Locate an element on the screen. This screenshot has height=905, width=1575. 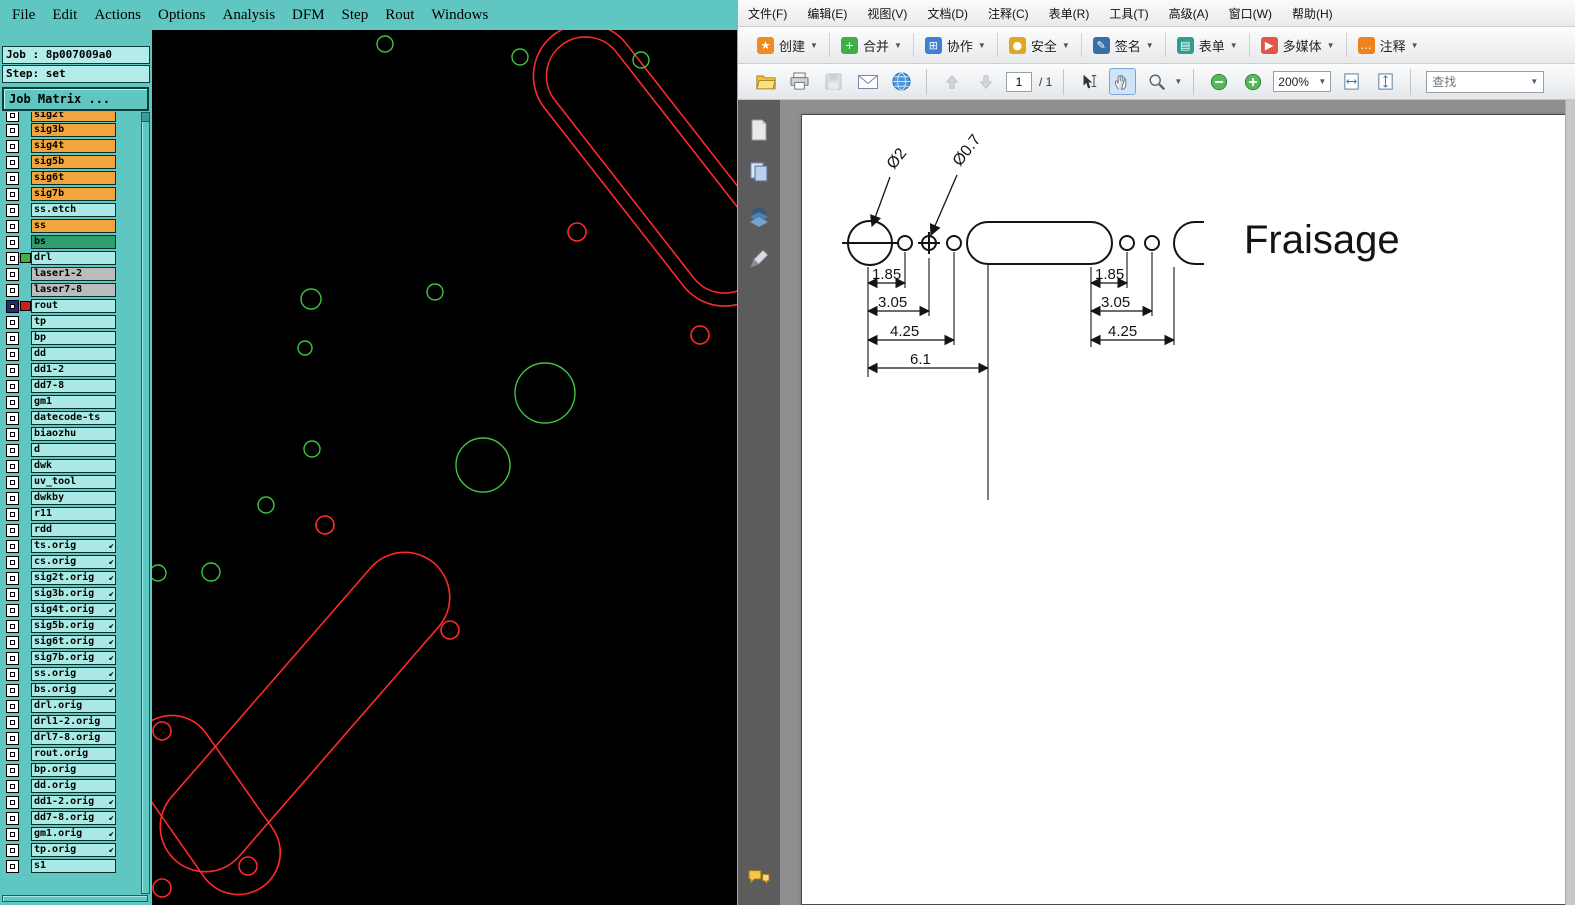
layer-row-r11: r11 is located at coordinates (69, 514).